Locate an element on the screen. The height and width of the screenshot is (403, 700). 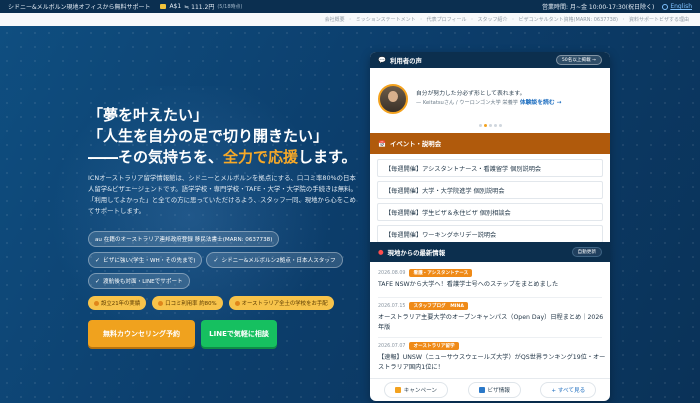
achievement-badge: 設立21年の実績 is located at coordinates (117, 303).